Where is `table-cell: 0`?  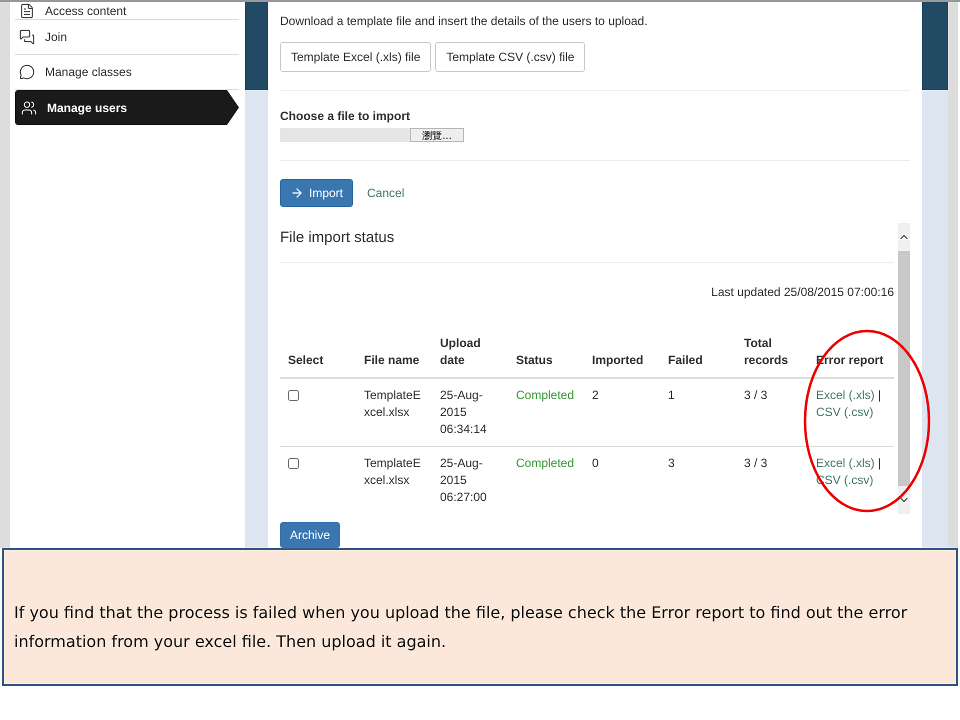 table-cell: 0 is located at coordinates (622, 480).